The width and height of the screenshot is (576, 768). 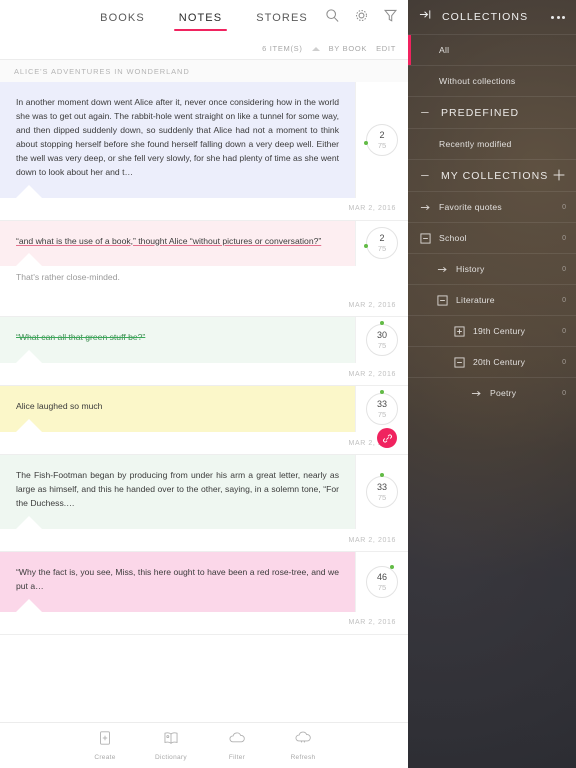 I want to click on note-page-badge: 46 75, so click(x=381, y=582).